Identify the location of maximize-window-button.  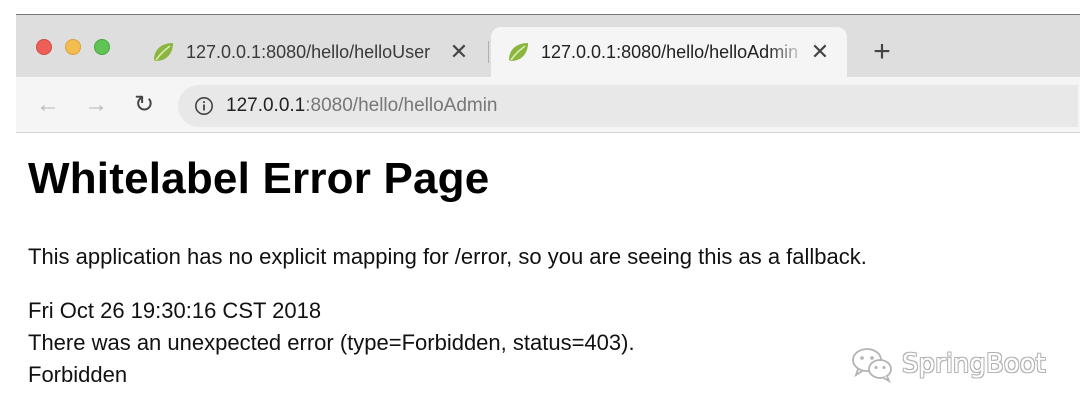
(102, 47).